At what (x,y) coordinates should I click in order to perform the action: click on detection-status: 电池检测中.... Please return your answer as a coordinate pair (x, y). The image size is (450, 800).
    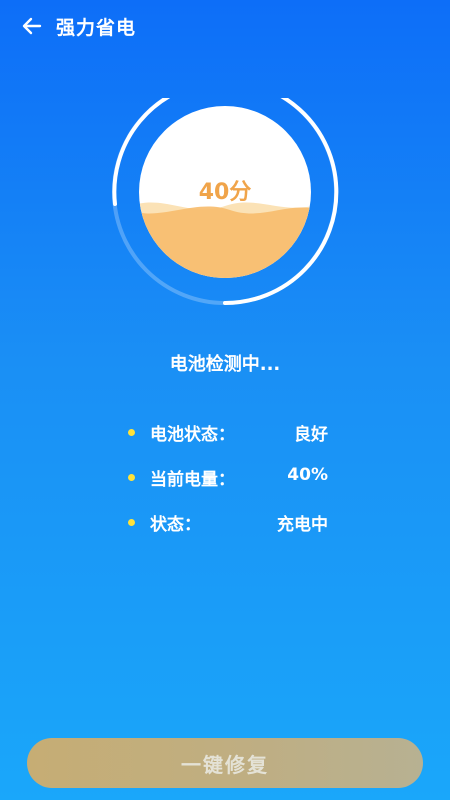
    Looking at the image, I should click on (225, 364).